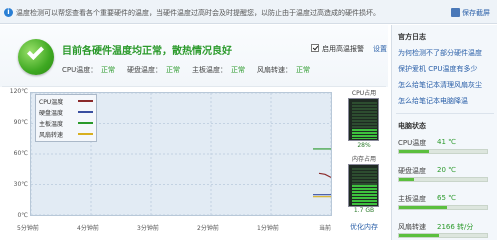 Image resolution: width=497 pixels, height=240 pixels. I want to click on save-screenshot-link: 保存截屏, so click(476, 13).